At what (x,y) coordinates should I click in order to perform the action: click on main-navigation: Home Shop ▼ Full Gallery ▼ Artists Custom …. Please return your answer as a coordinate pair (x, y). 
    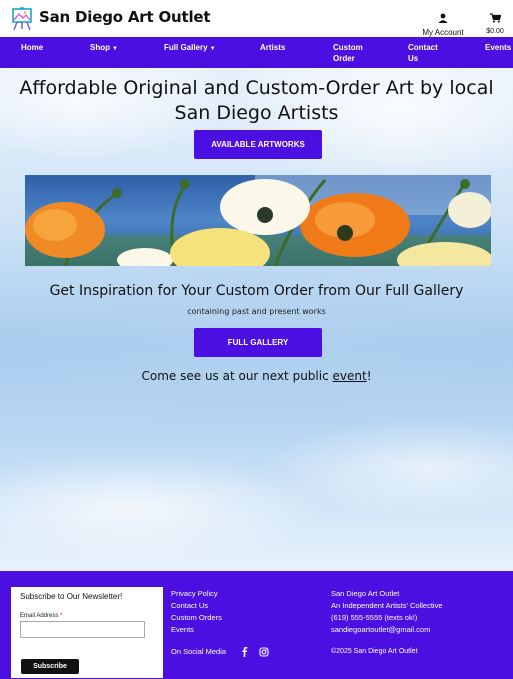
    Looking at the image, I should click on (256, 52).